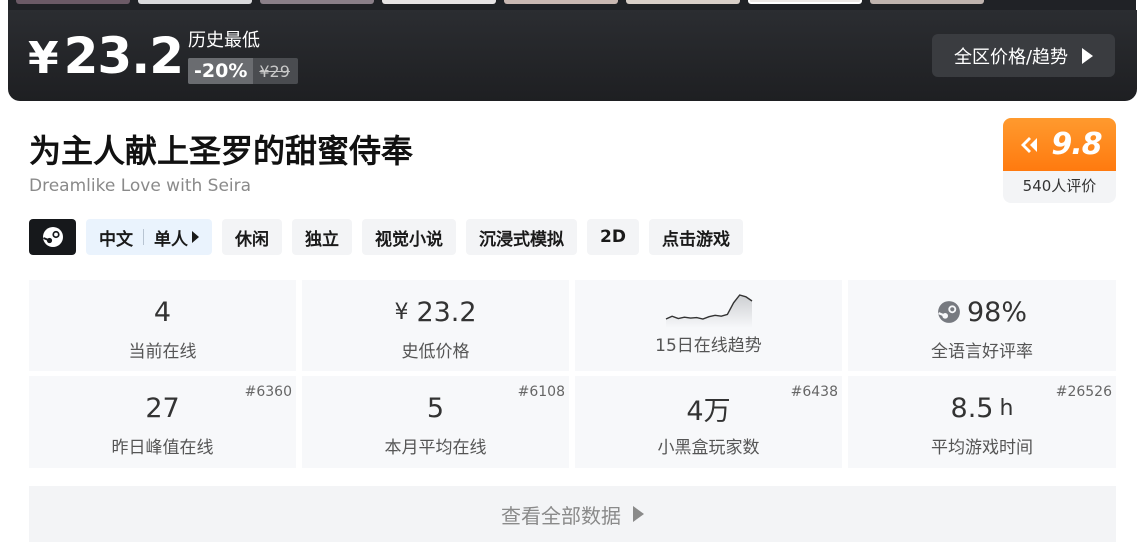  Describe the element at coordinates (982, 352) in the screenshot. I see `stat-label: 全语言好评率` at that location.